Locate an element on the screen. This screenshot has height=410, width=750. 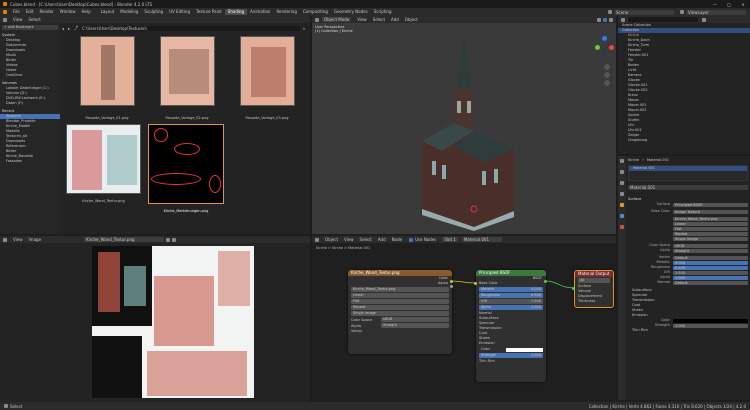
church-model is located at coordinates (467, 131).